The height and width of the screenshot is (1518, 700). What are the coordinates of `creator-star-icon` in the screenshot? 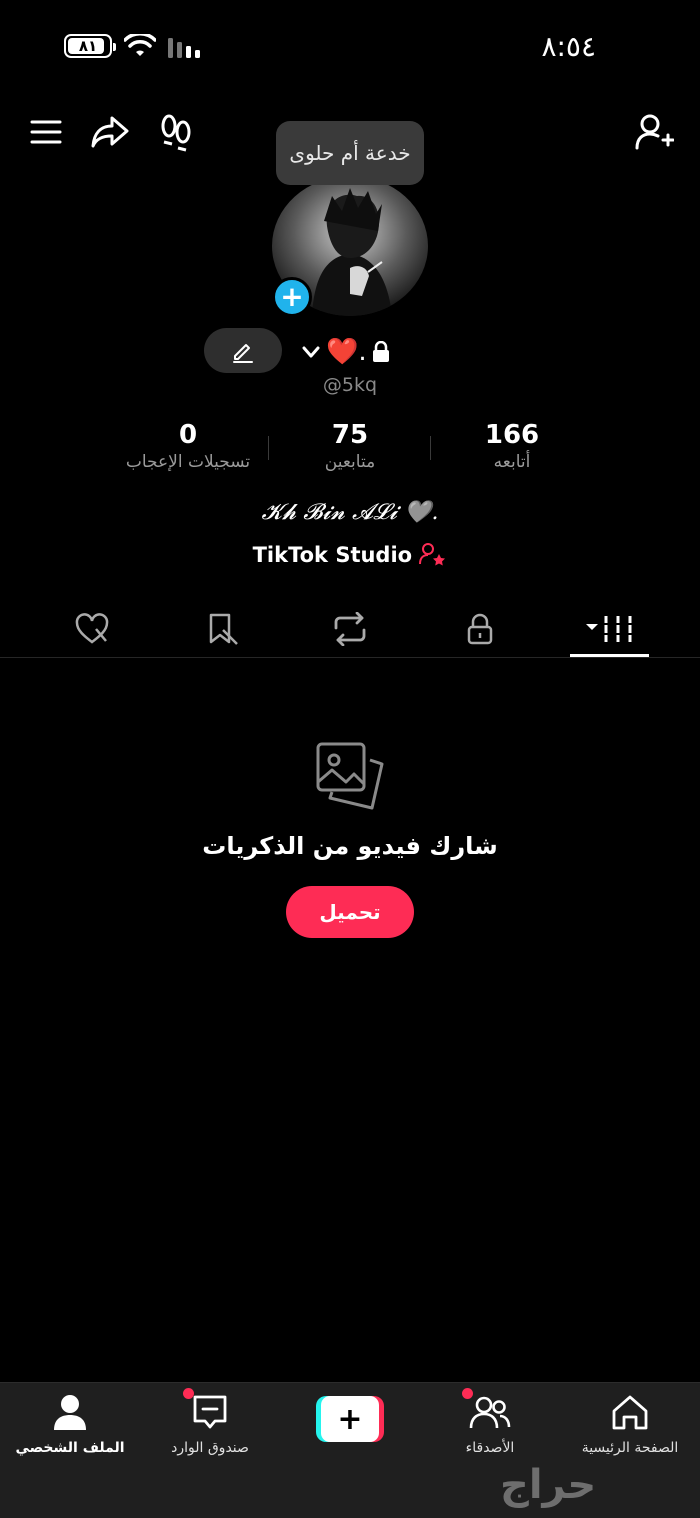 It's located at (432, 554).